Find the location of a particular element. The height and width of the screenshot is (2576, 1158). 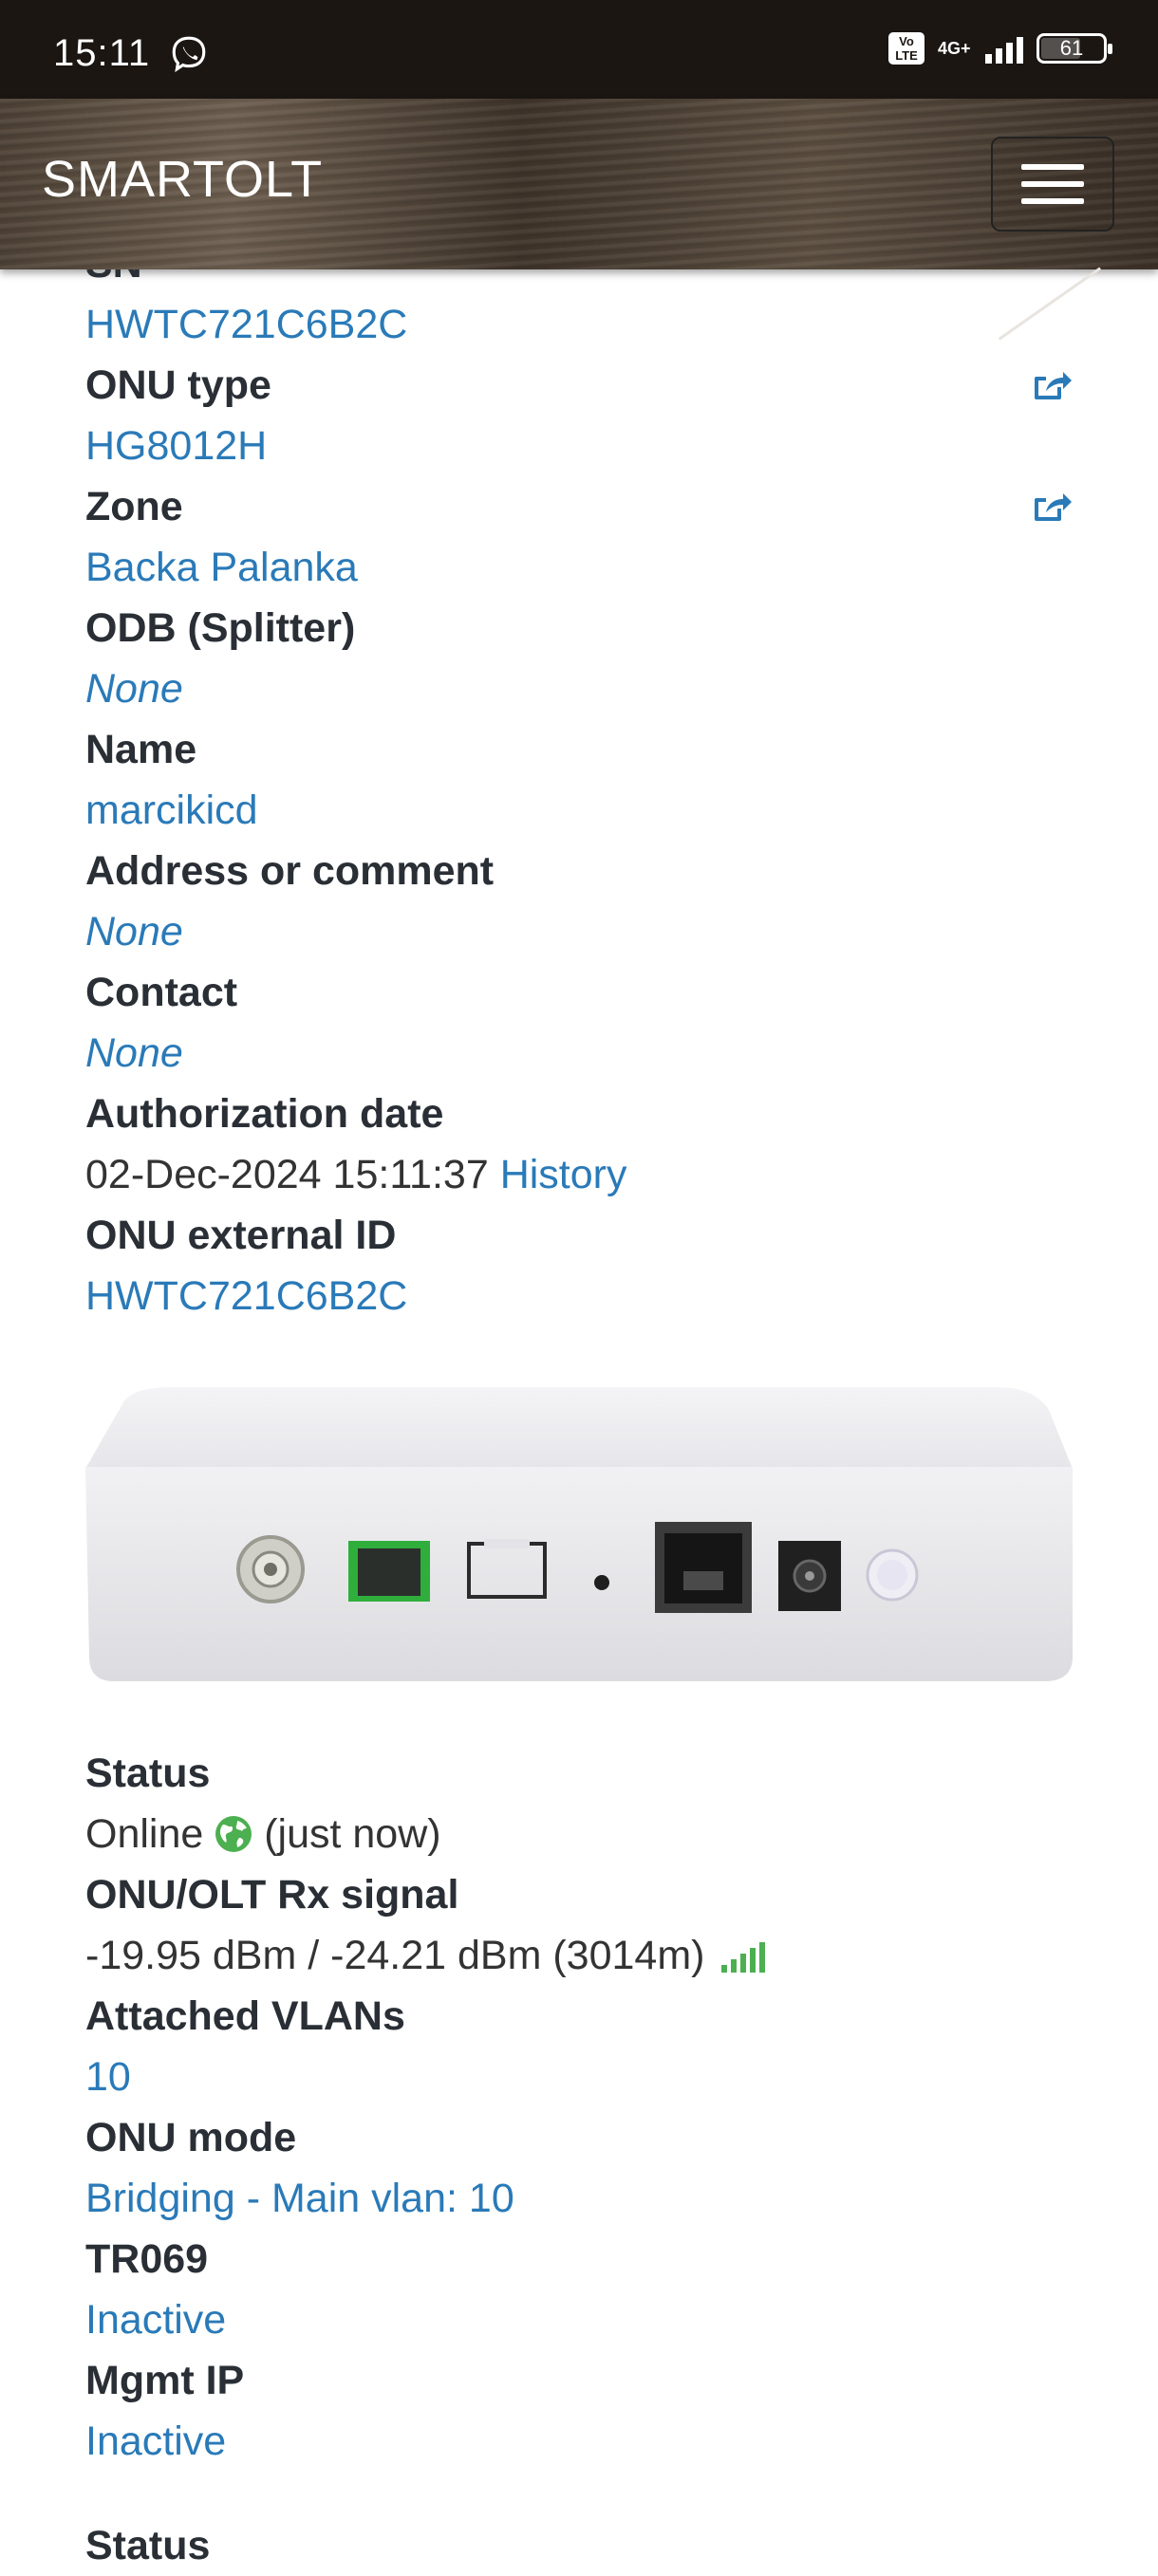

rx-signal-value: -19.95 dBm / -24.21 dBm (3014m) is located at coordinates (395, 1955).